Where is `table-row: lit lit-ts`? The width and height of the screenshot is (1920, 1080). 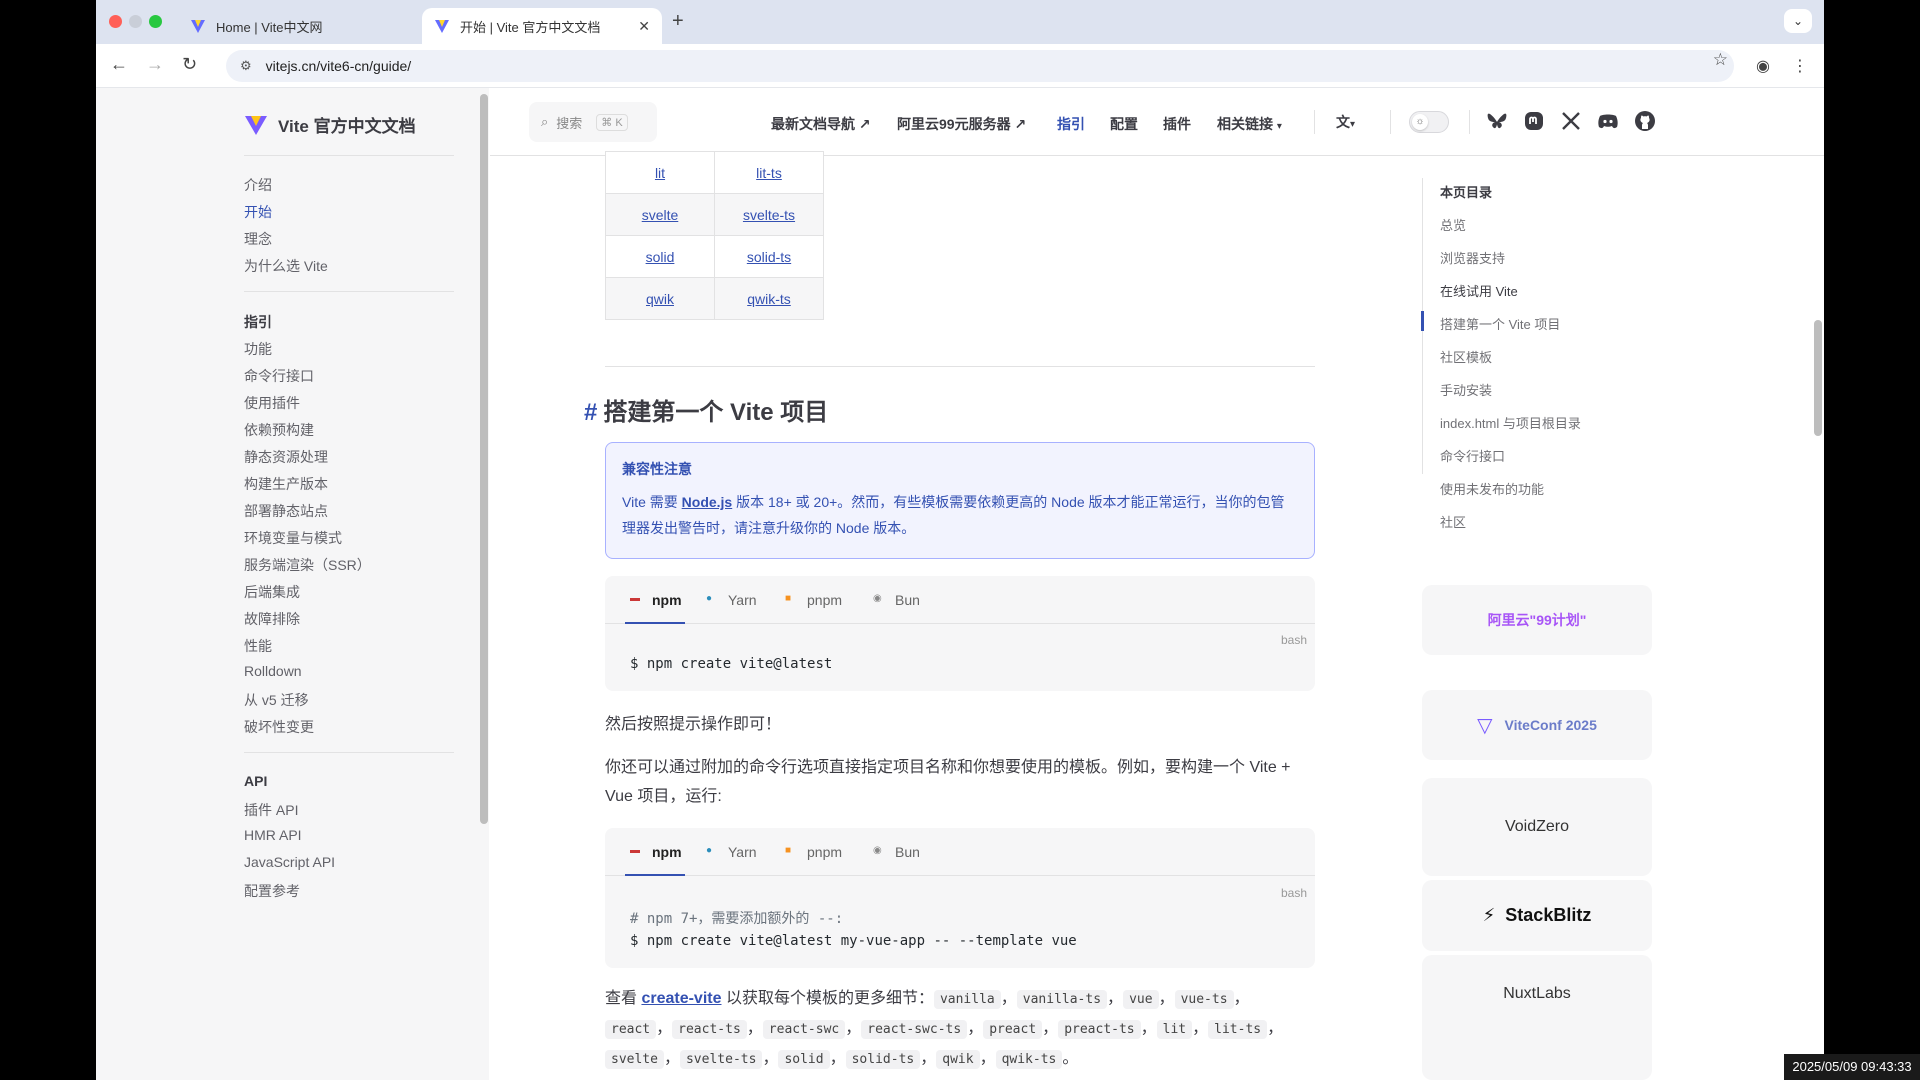
table-row: lit lit-ts is located at coordinates (714, 172).